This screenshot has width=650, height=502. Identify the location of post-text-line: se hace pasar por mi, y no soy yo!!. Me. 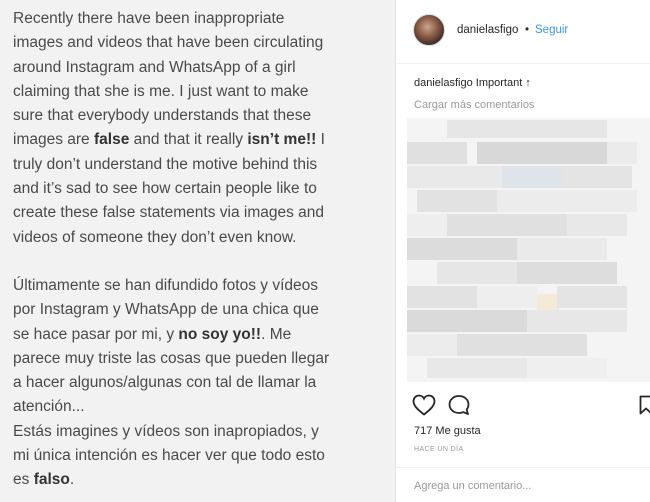
(152, 334).